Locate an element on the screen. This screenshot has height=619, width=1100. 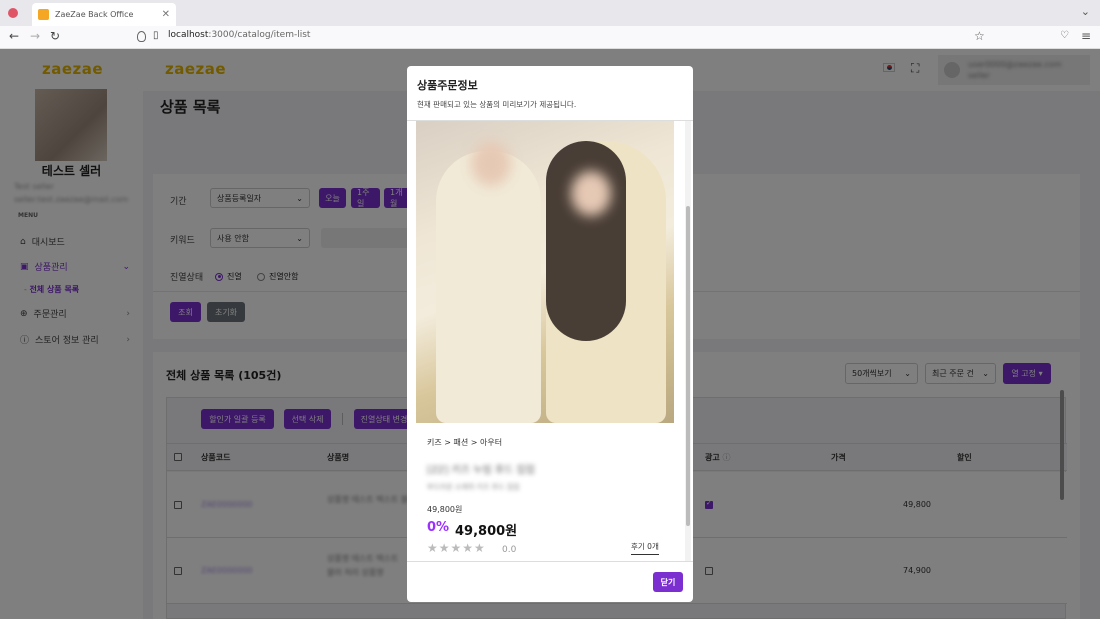
chevron-down-icon: ⌄ is located at coordinates (1085, 11).